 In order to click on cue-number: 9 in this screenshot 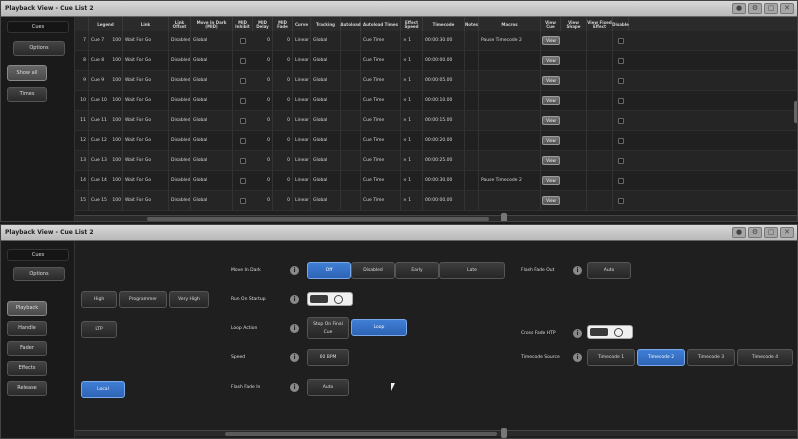, I will do `click(82, 81)`.